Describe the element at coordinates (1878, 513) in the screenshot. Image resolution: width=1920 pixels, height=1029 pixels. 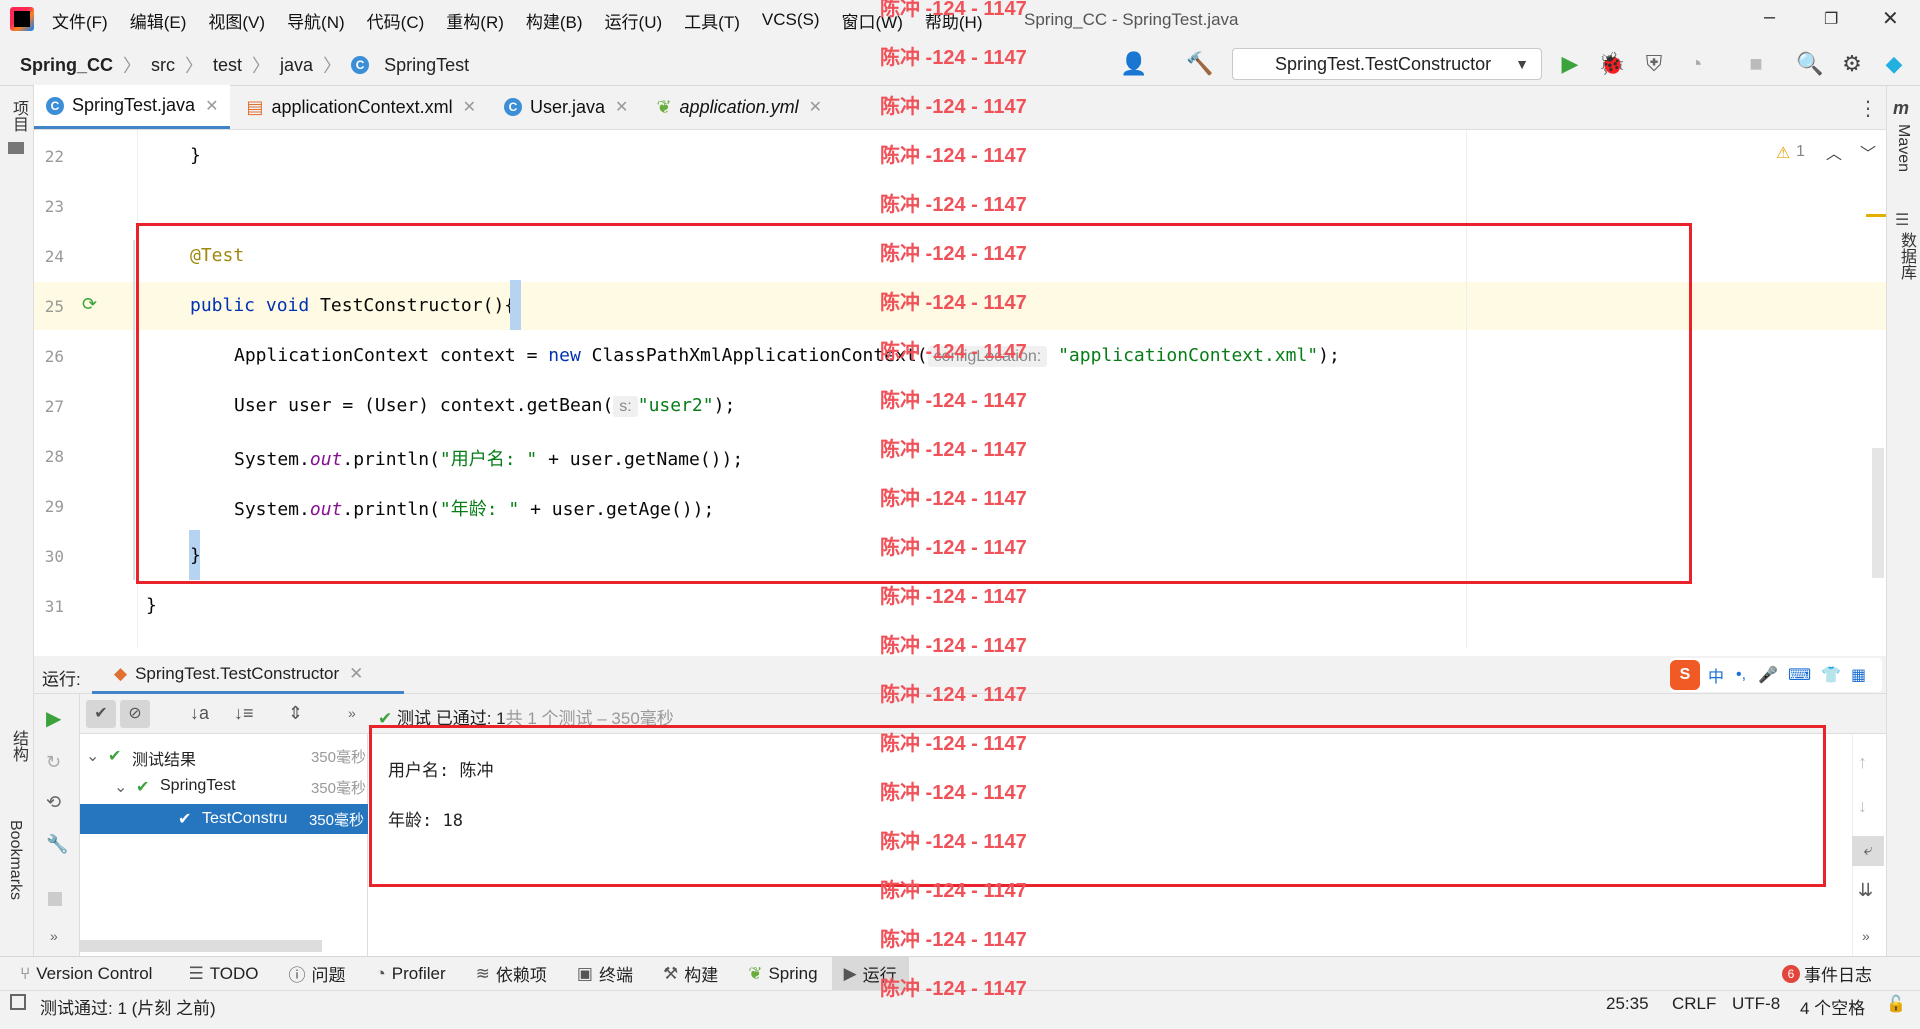
I see `editor-scrollbar` at that location.